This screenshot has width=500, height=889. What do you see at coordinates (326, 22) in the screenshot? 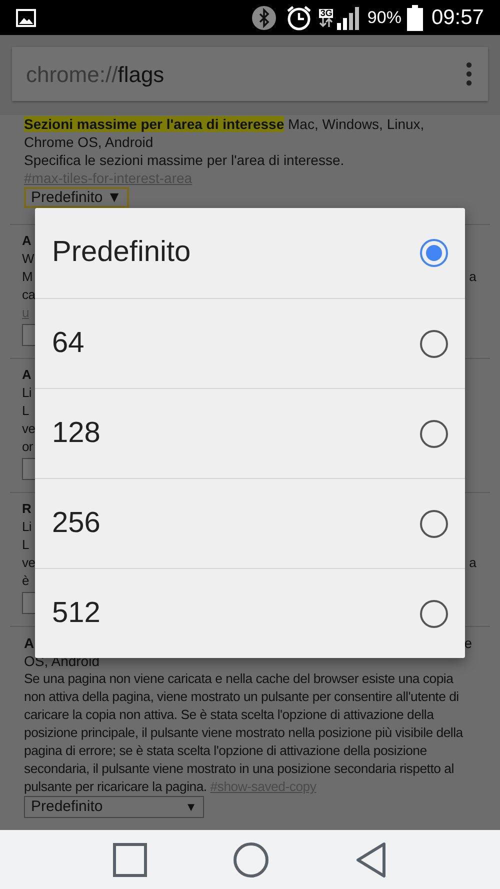
I see `data-arrows-icon` at bounding box center [326, 22].